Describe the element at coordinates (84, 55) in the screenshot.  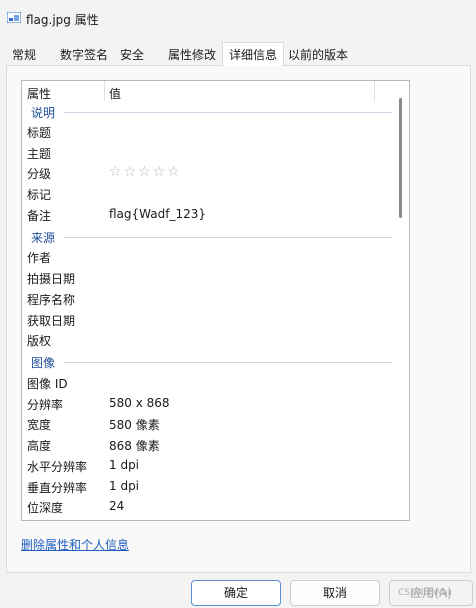
I see `tab-digital-signature: 数字签名` at that location.